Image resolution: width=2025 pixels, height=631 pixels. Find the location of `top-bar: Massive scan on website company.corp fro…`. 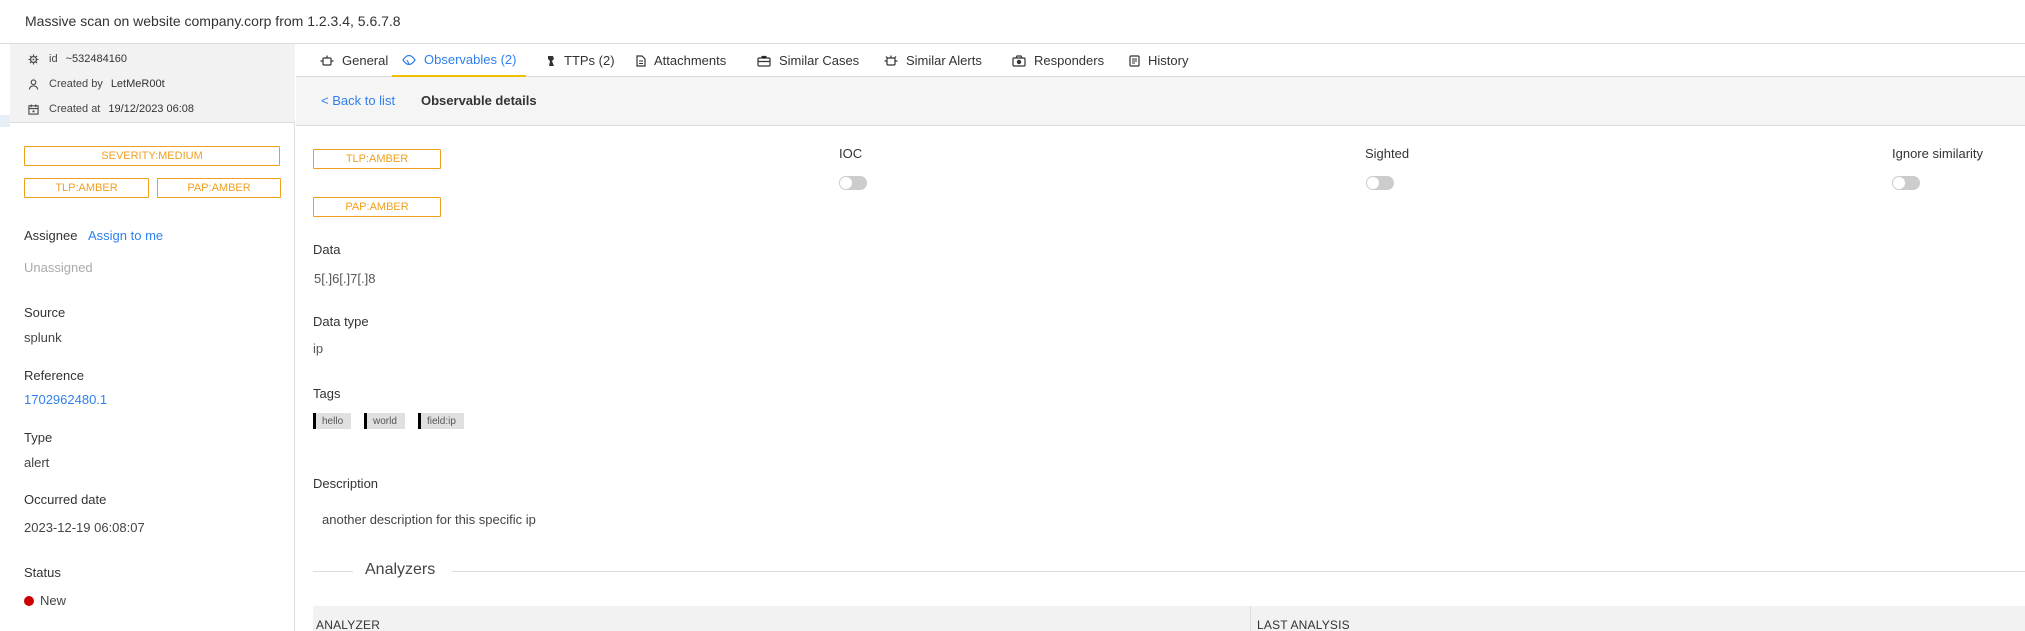

top-bar: Massive scan on website company.corp fro… is located at coordinates (1012, 22).